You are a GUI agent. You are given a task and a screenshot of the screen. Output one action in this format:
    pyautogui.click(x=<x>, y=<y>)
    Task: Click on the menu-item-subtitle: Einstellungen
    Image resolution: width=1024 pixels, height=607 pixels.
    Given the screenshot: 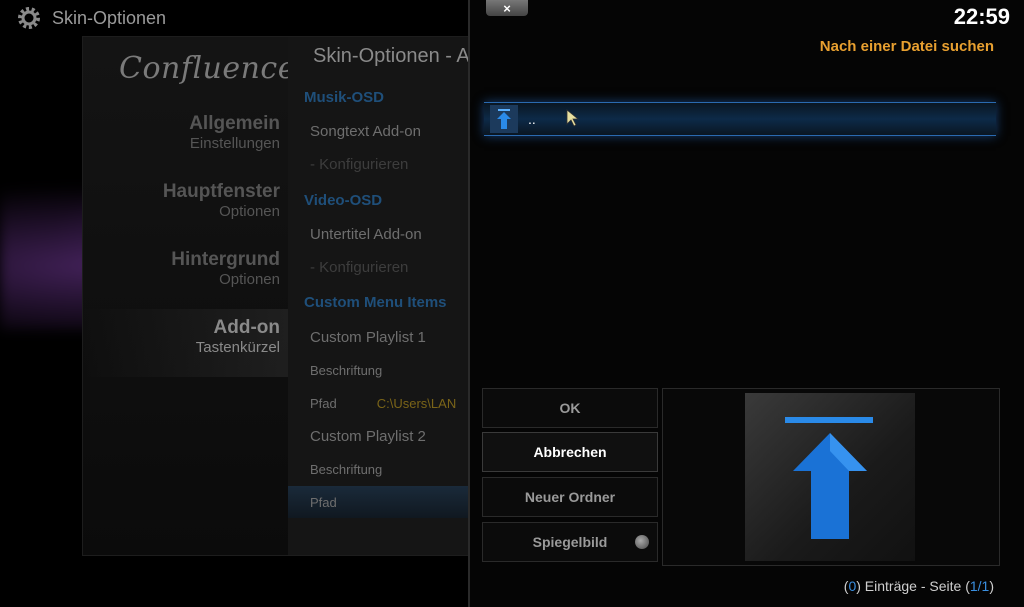 What is the action you would take?
    pyautogui.click(x=234, y=143)
    